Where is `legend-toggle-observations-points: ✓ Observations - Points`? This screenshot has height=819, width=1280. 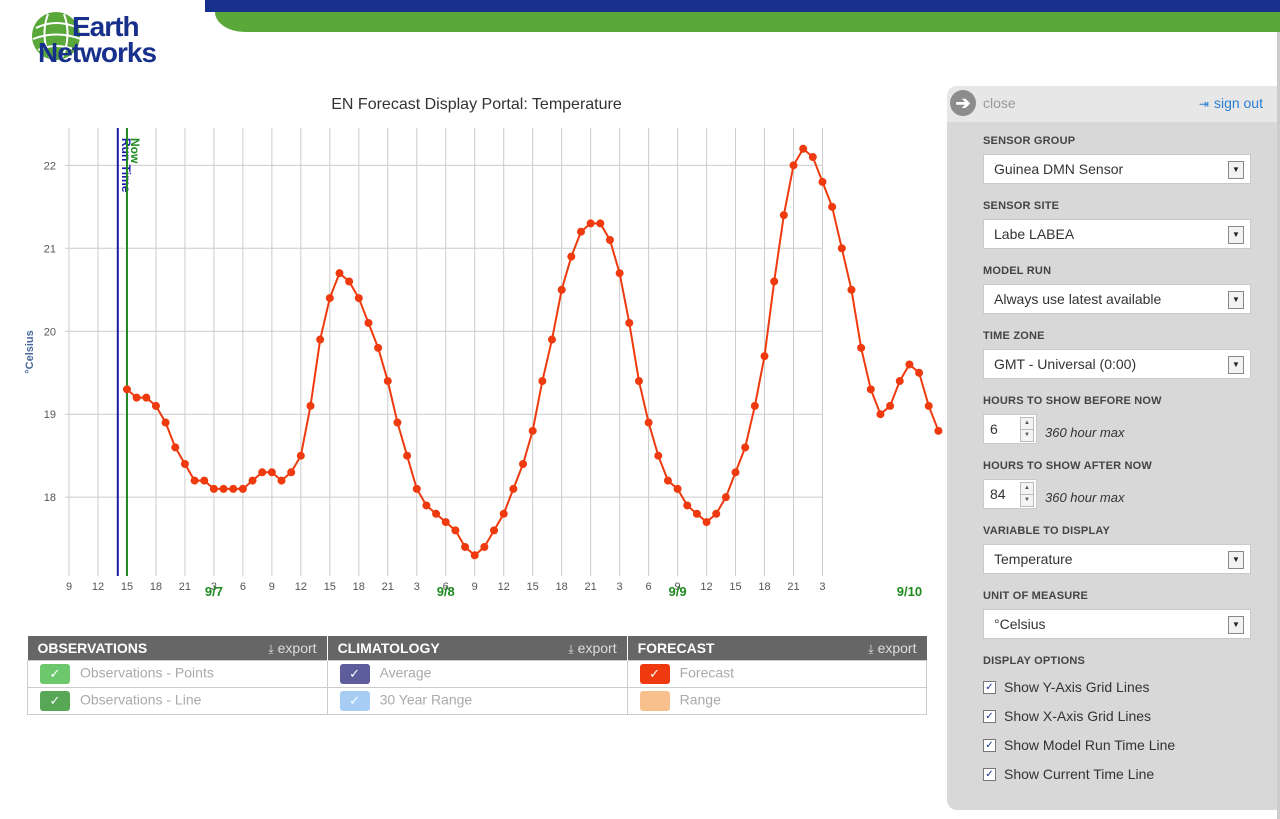
legend-toggle-observations-points: ✓ Observations - Points is located at coordinates (177, 674).